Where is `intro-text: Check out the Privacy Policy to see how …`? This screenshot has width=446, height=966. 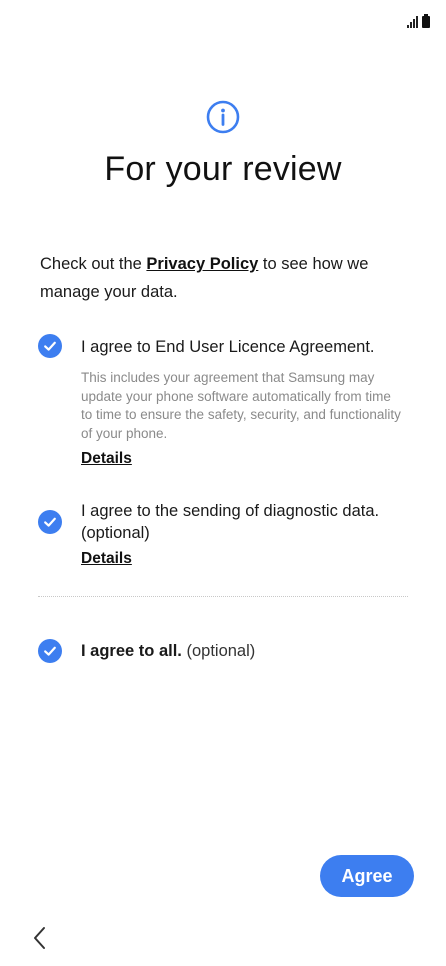
intro-text: Check out the Privacy Policy to see how … is located at coordinates (225, 278).